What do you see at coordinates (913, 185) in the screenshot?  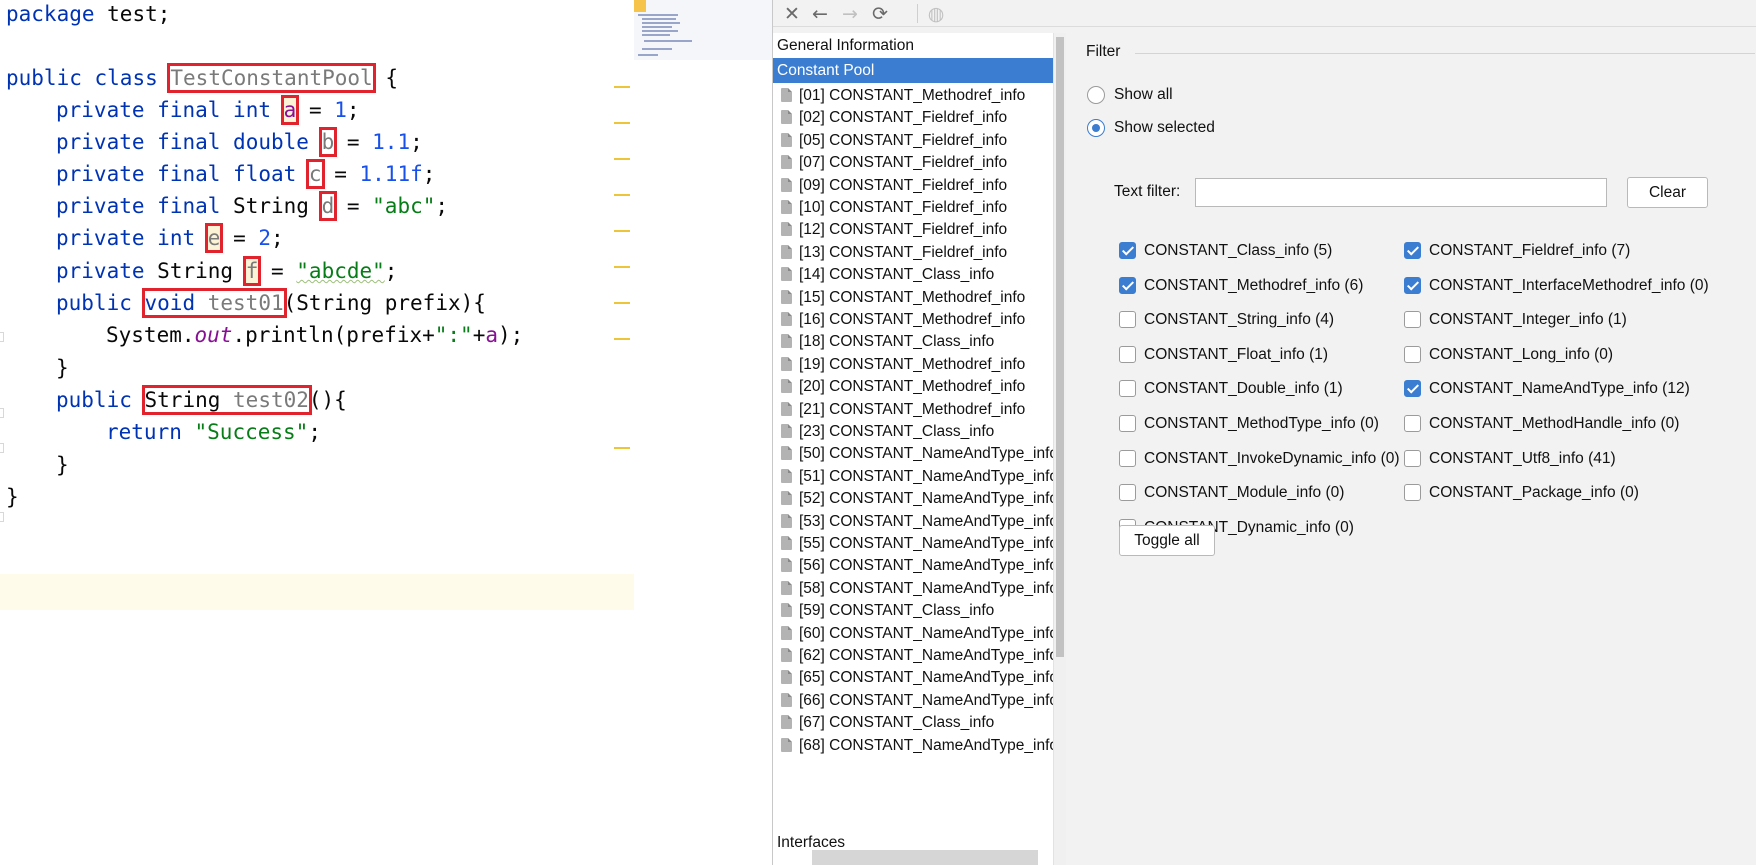 I see `constant-pool-entry: [09] CONSTANT_Fieldref_info` at bounding box center [913, 185].